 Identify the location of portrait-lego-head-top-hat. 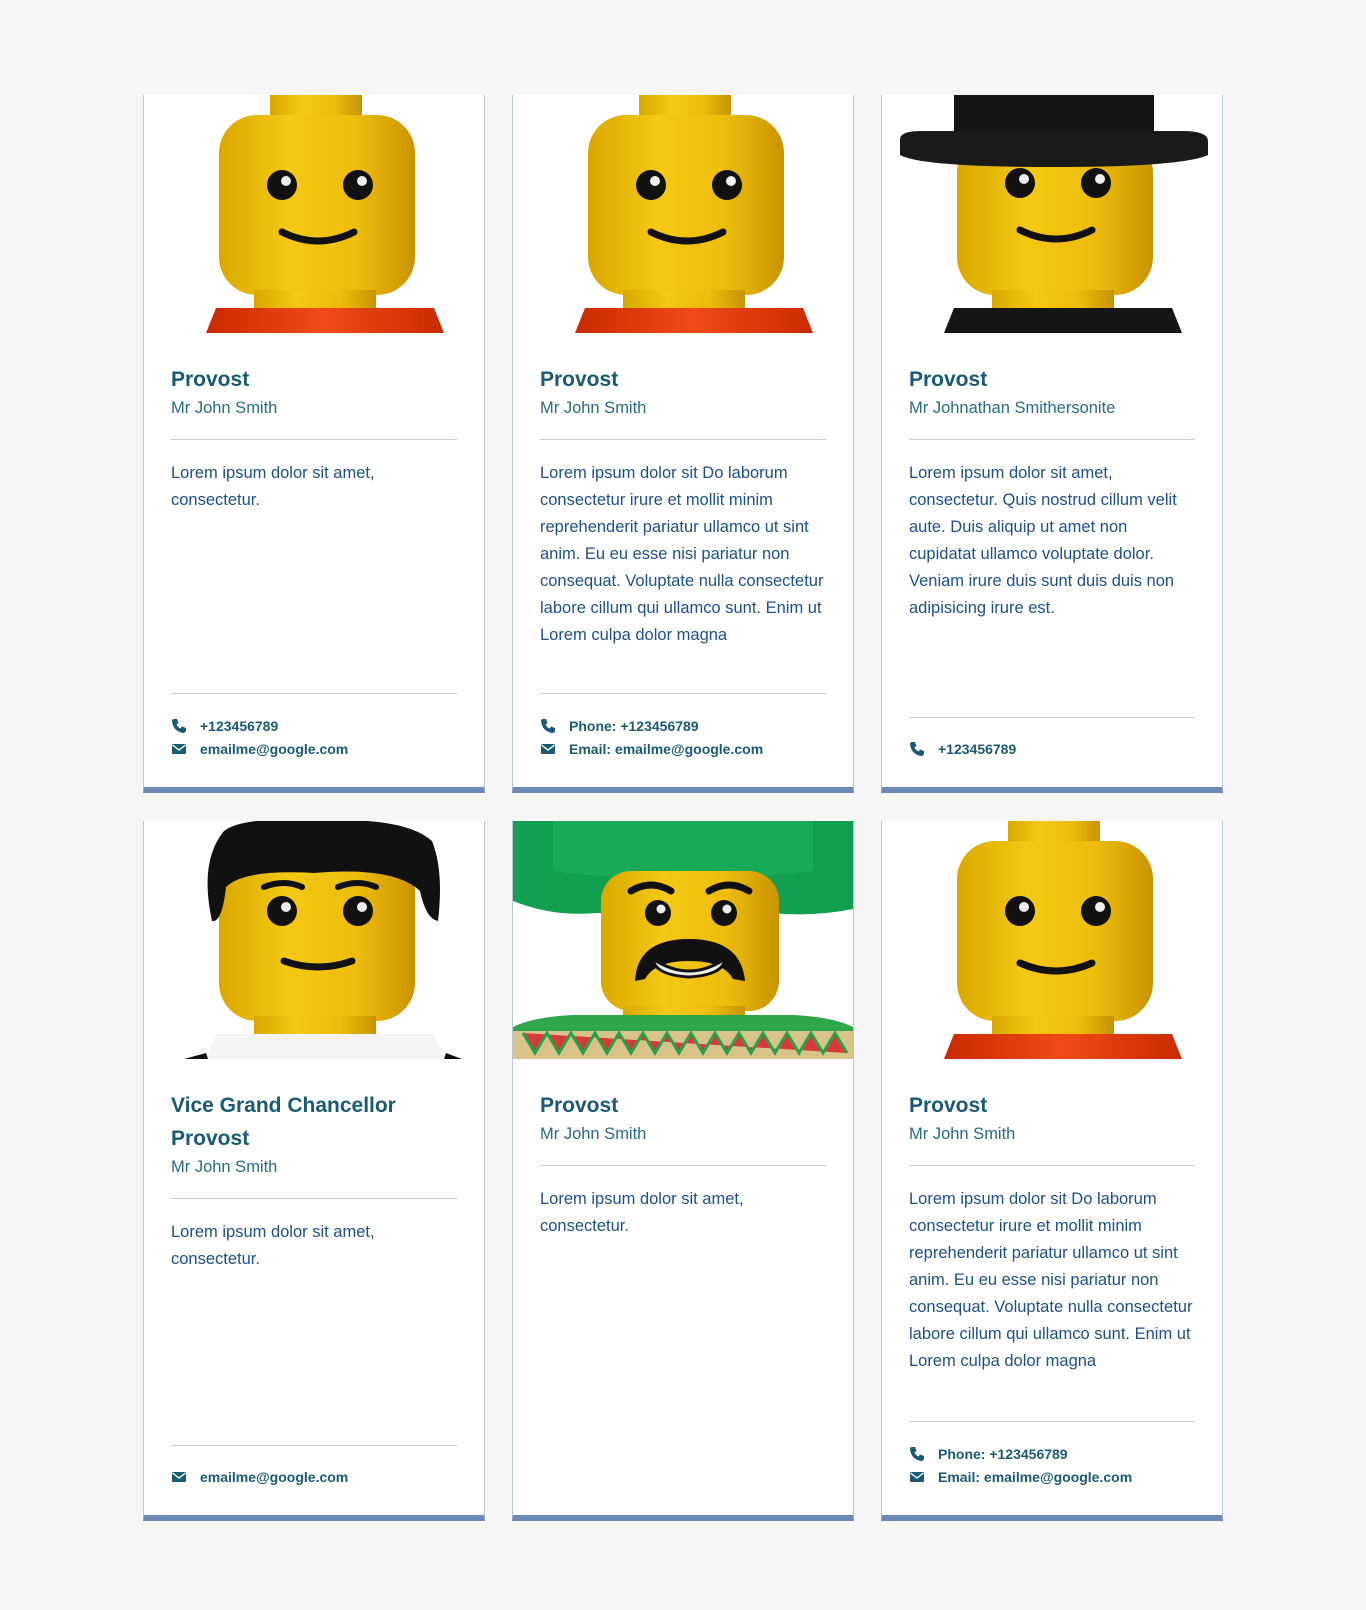
(1052, 214).